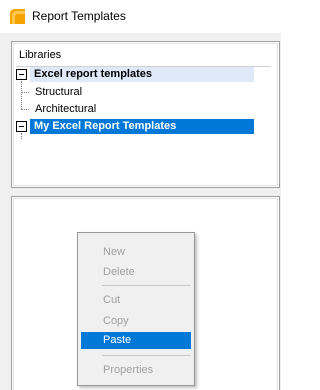  Describe the element at coordinates (136, 272) in the screenshot. I see `menu-item-delete: Delete` at that location.